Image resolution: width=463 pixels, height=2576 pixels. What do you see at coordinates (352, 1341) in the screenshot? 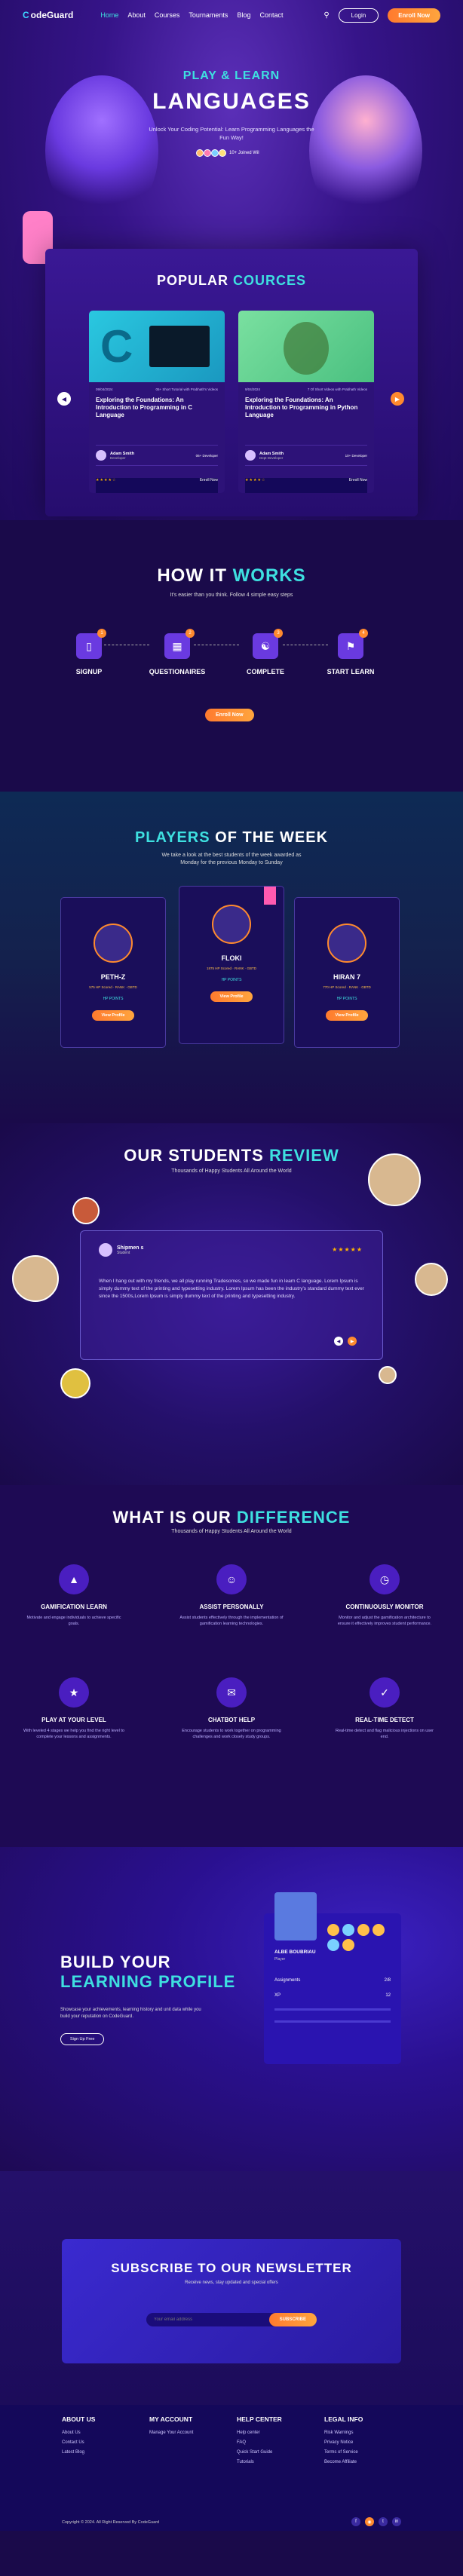
I see `next-review-button: ▶` at bounding box center [352, 1341].